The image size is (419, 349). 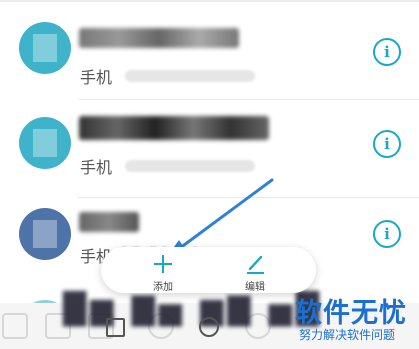 What do you see at coordinates (115, 327) in the screenshot?
I see `recent-apps-button` at bounding box center [115, 327].